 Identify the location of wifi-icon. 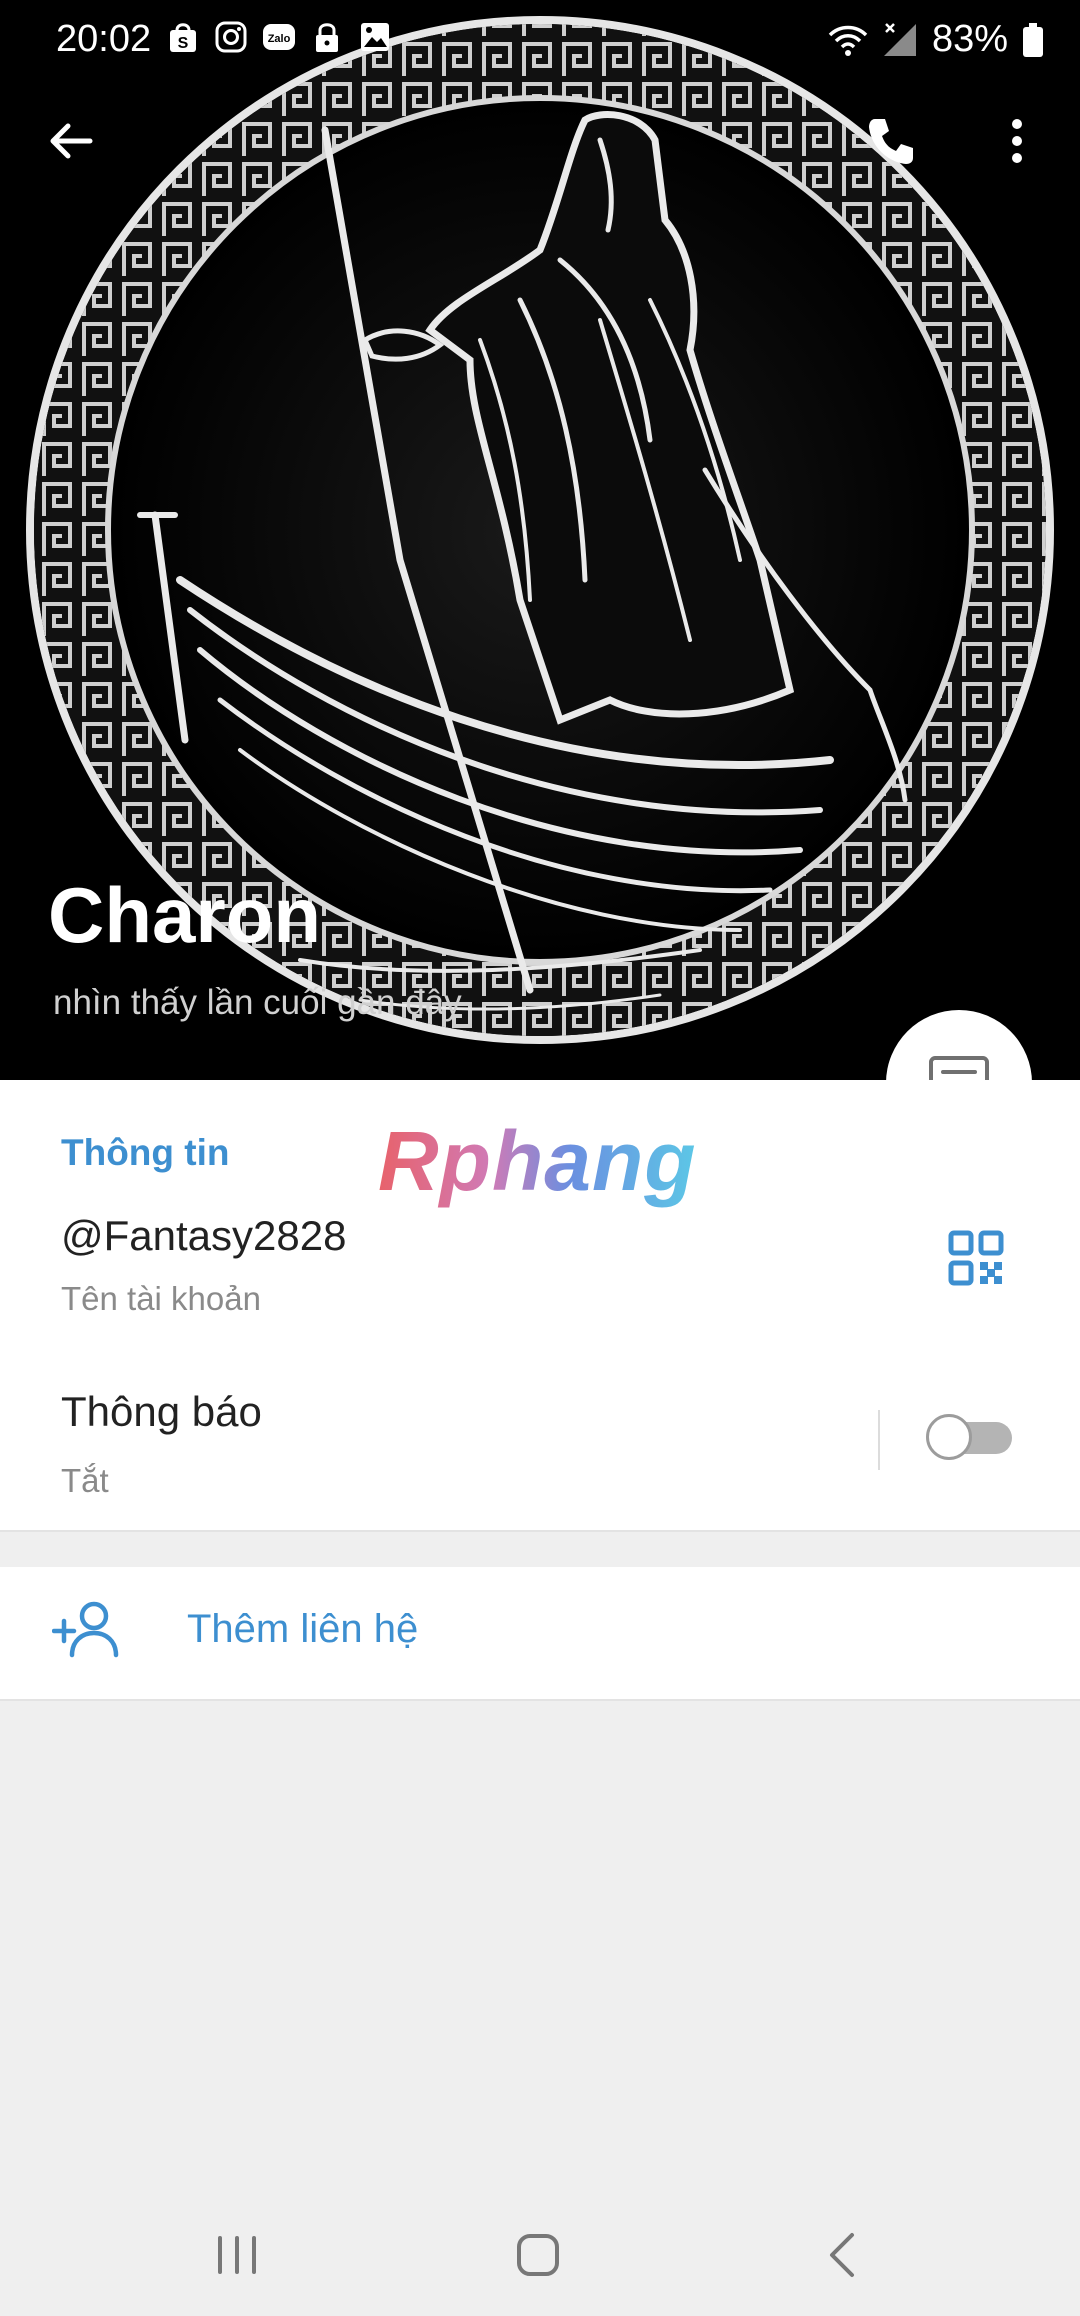
(848, 40).